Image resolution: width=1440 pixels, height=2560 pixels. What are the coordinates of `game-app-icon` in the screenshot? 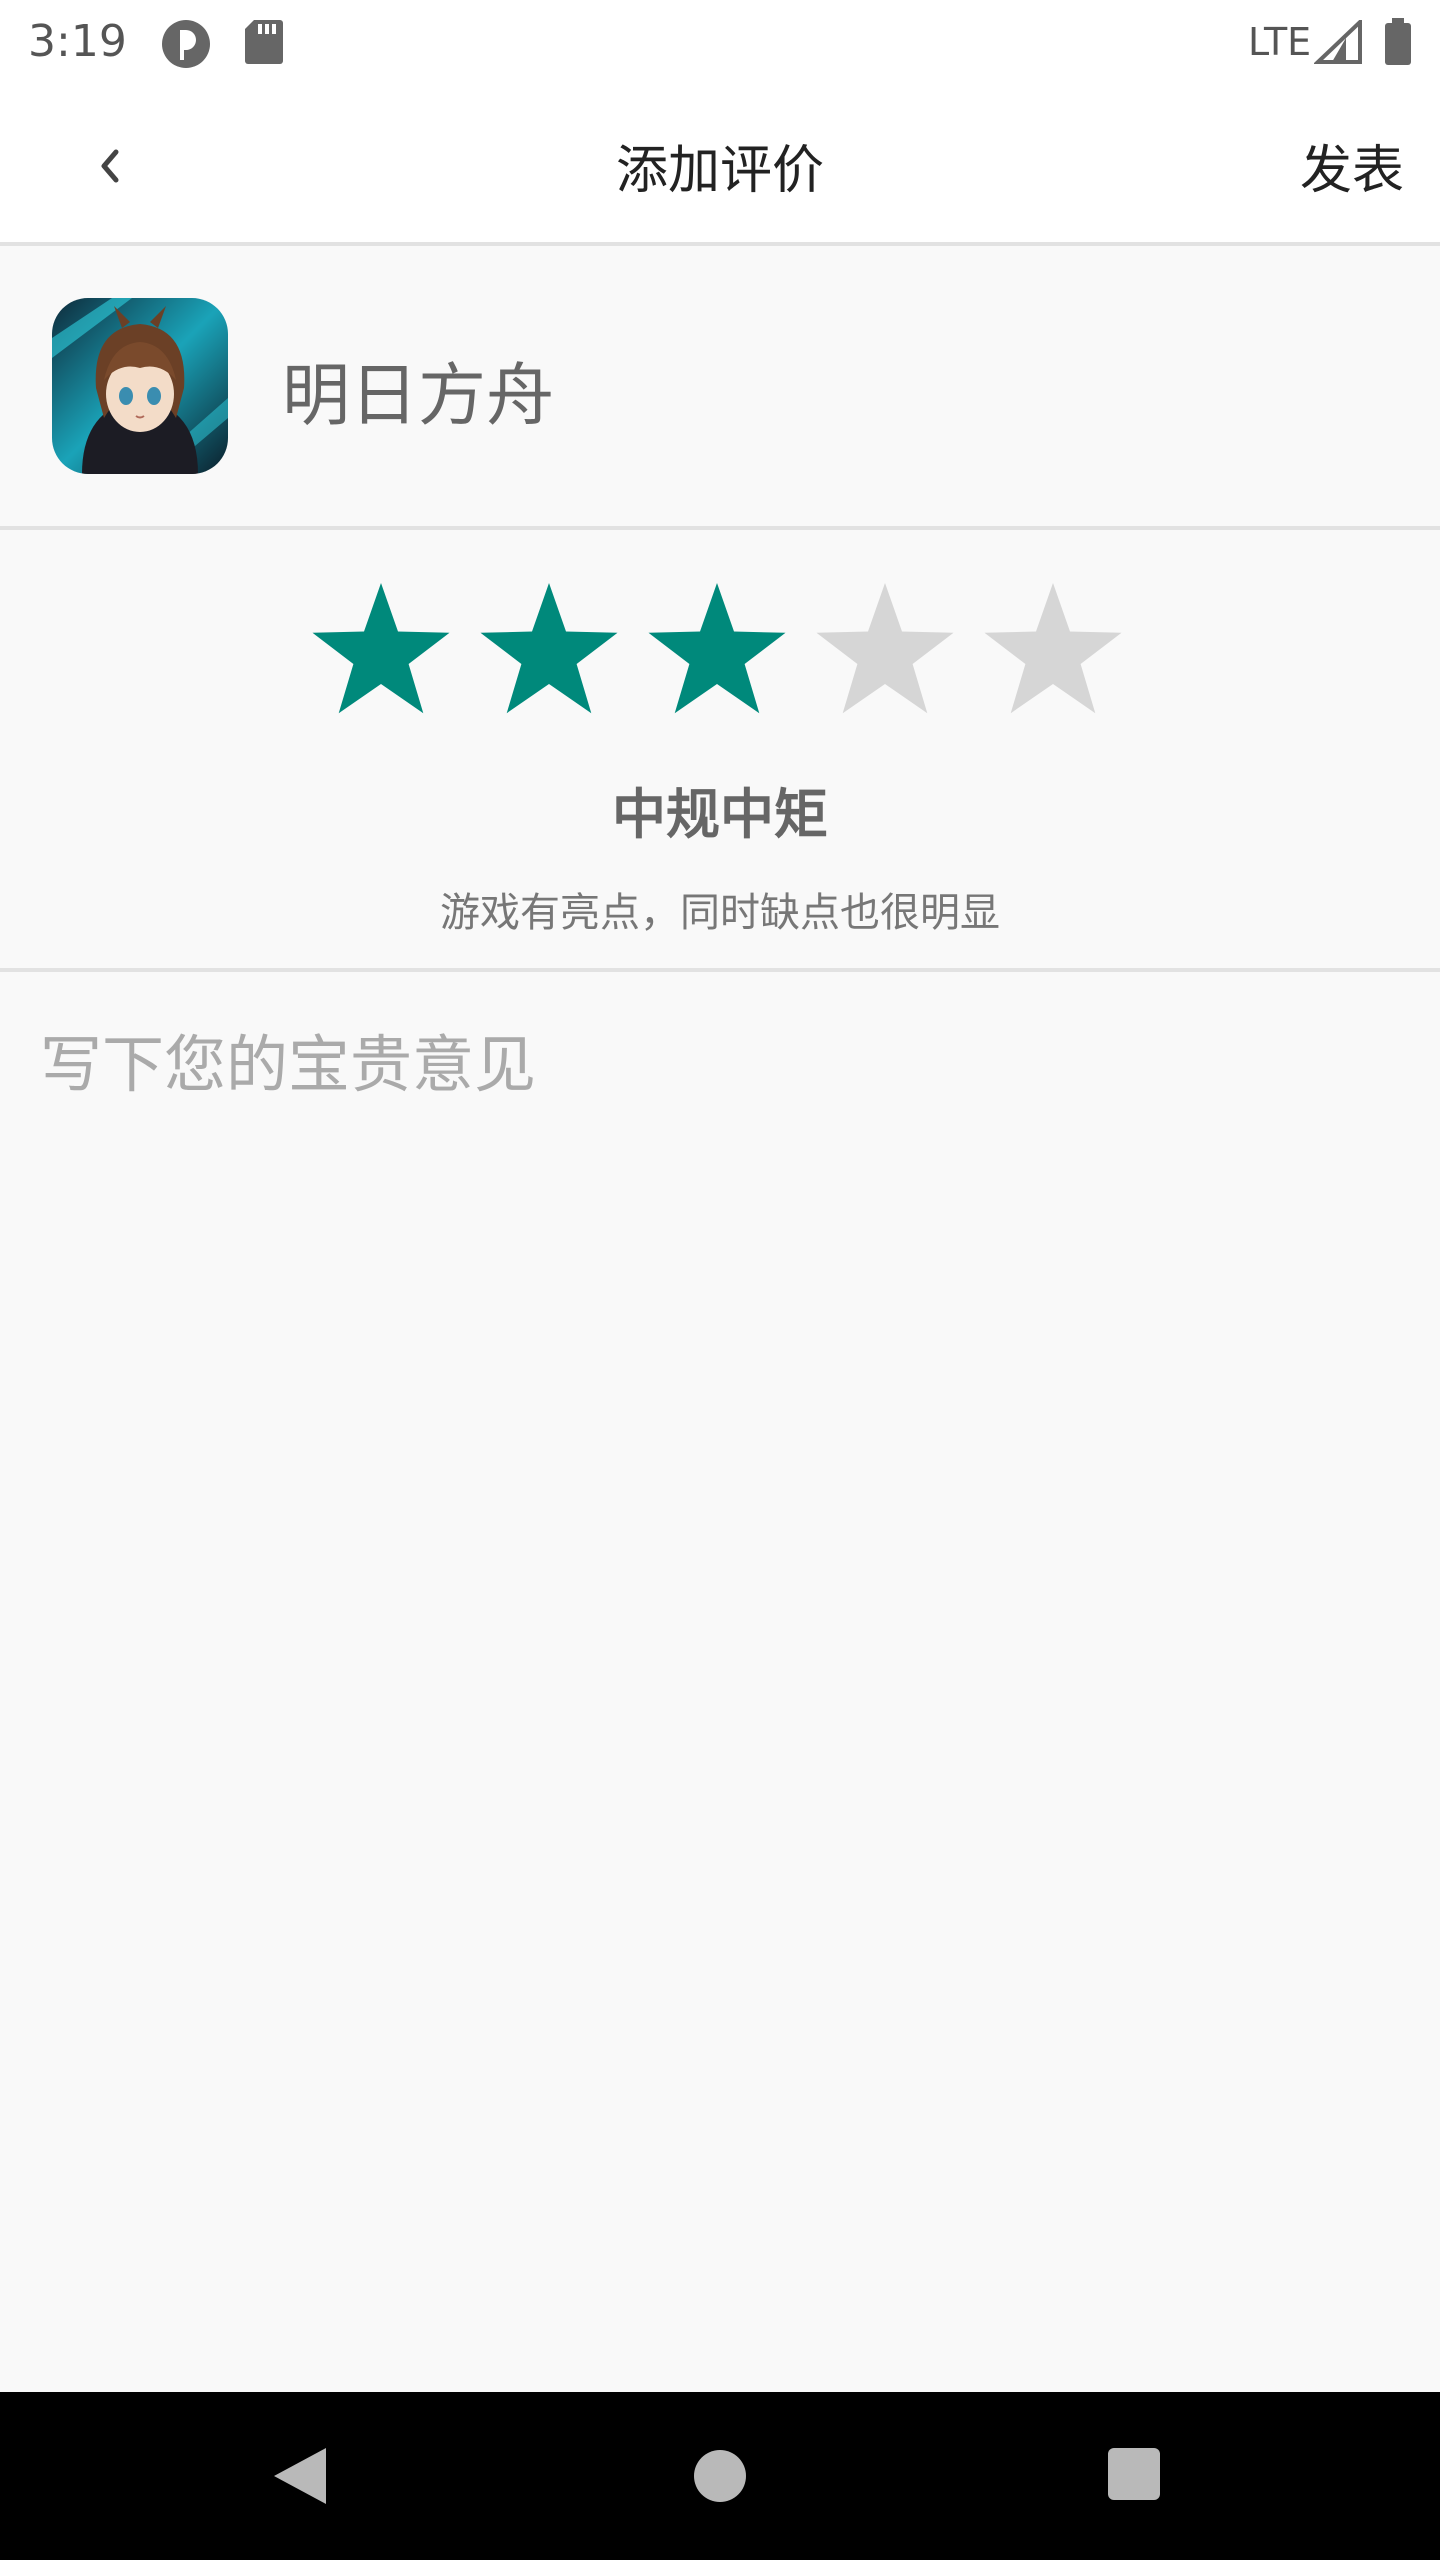 It's located at (140, 386).